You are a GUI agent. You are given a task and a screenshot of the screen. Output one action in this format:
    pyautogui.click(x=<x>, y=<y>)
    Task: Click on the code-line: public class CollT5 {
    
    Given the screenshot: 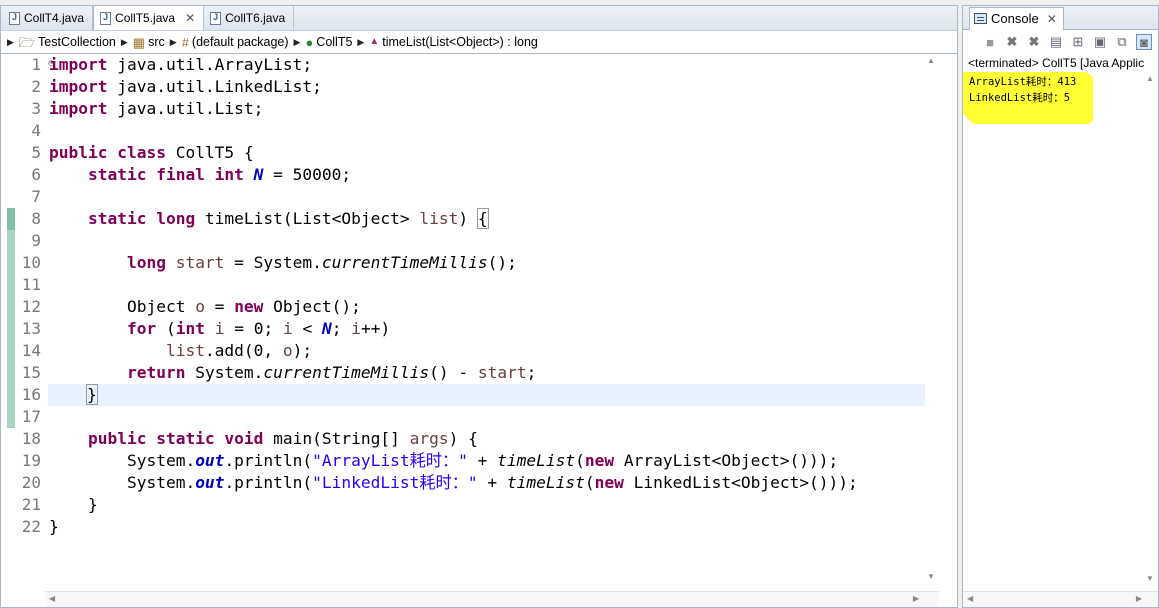 What is the action you would take?
    pyautogui.click(x=151, y=152)
    